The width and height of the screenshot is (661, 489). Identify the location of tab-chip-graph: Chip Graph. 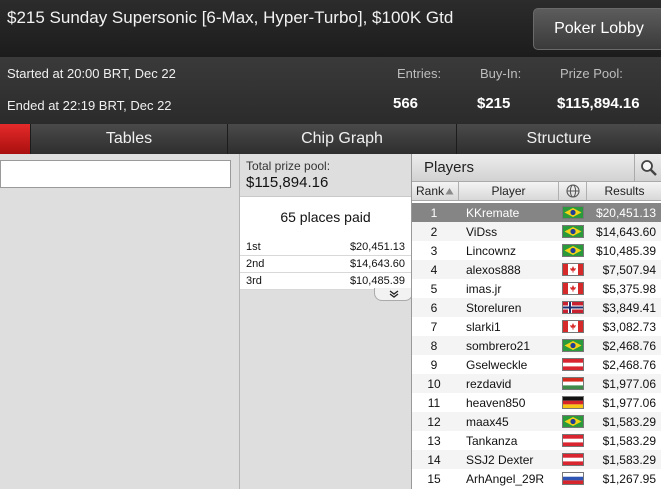
(341, 139).